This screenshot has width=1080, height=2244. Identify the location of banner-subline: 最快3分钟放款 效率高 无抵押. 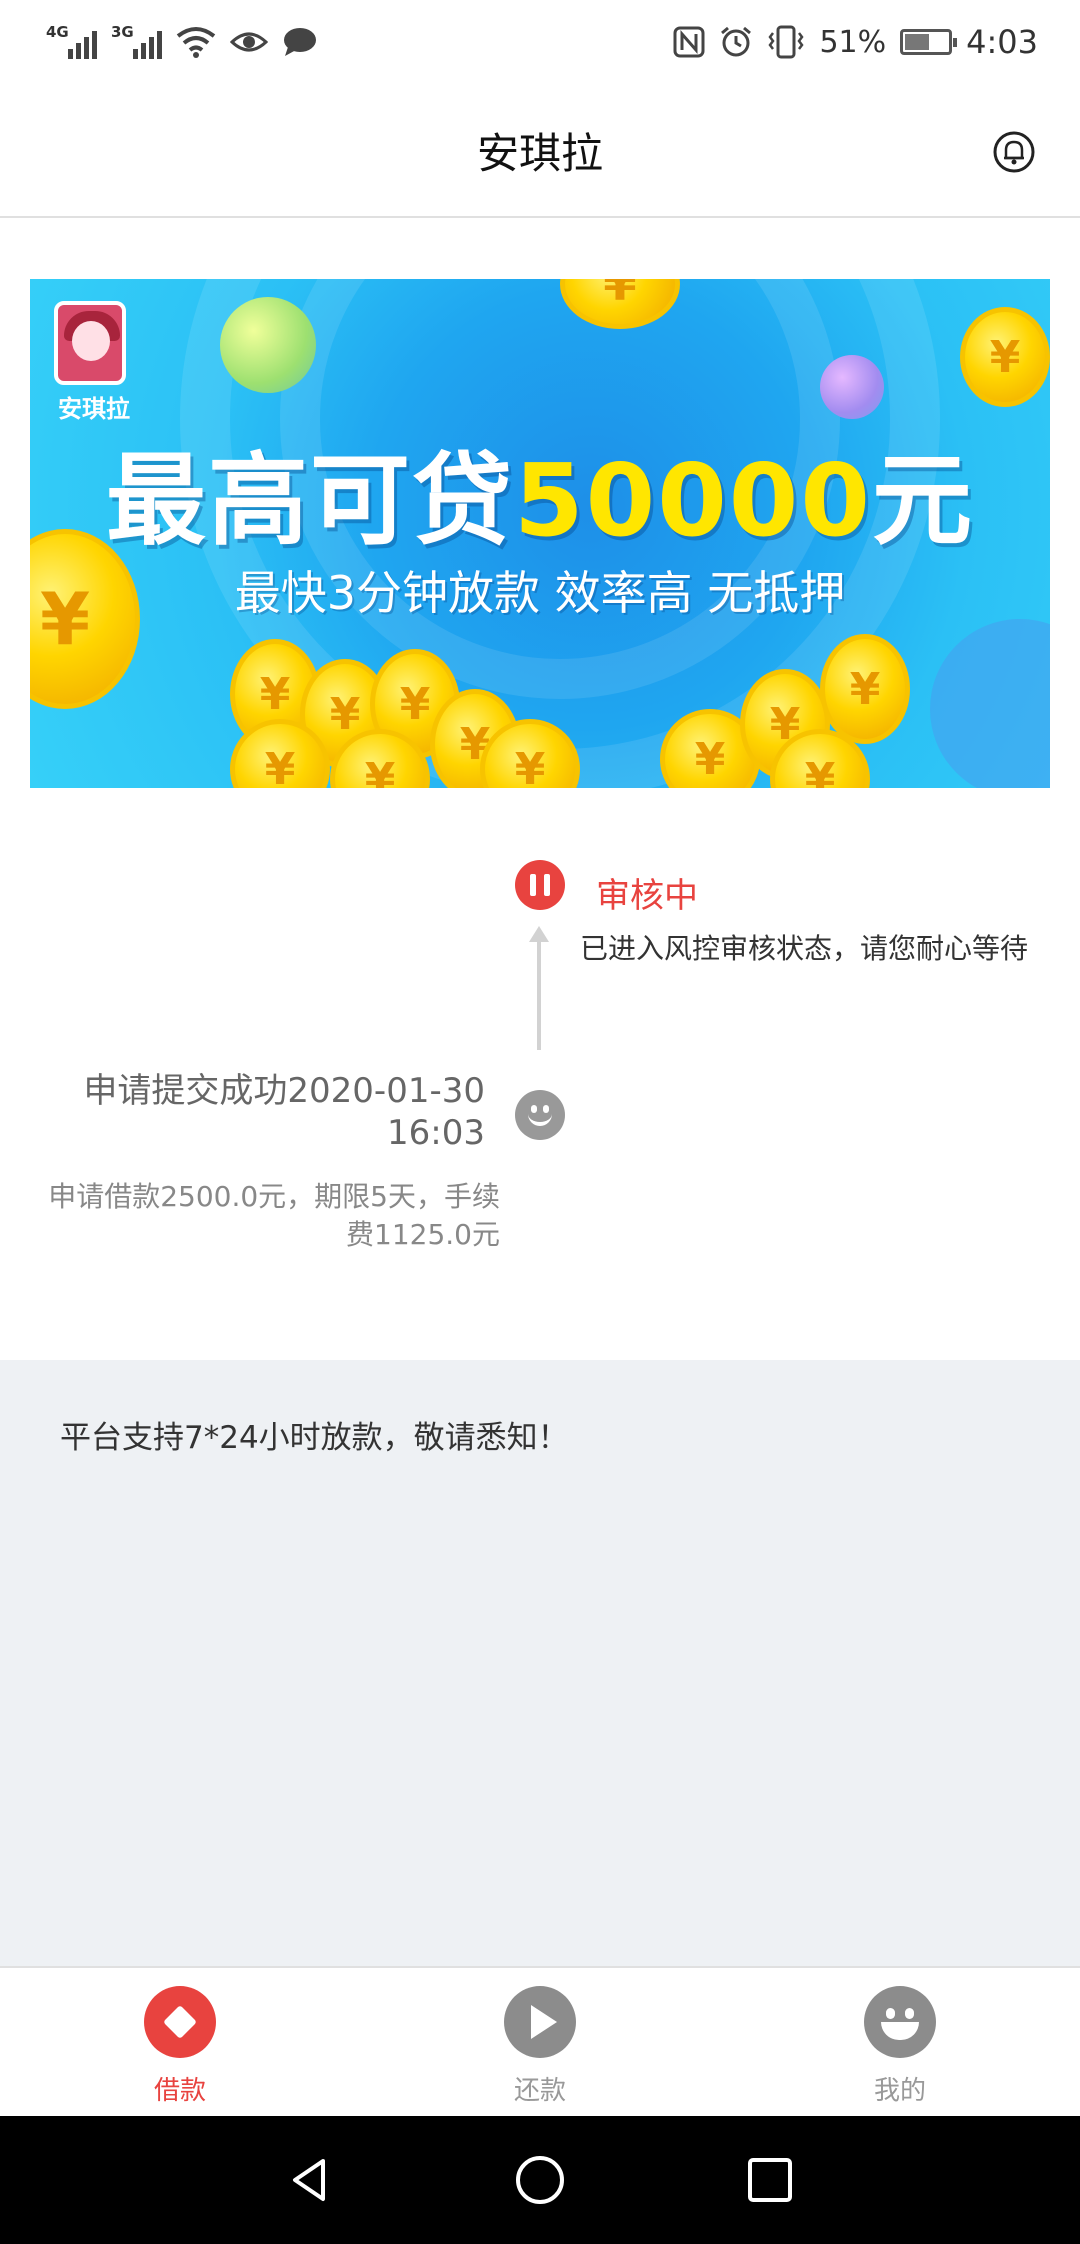
(540, 593).